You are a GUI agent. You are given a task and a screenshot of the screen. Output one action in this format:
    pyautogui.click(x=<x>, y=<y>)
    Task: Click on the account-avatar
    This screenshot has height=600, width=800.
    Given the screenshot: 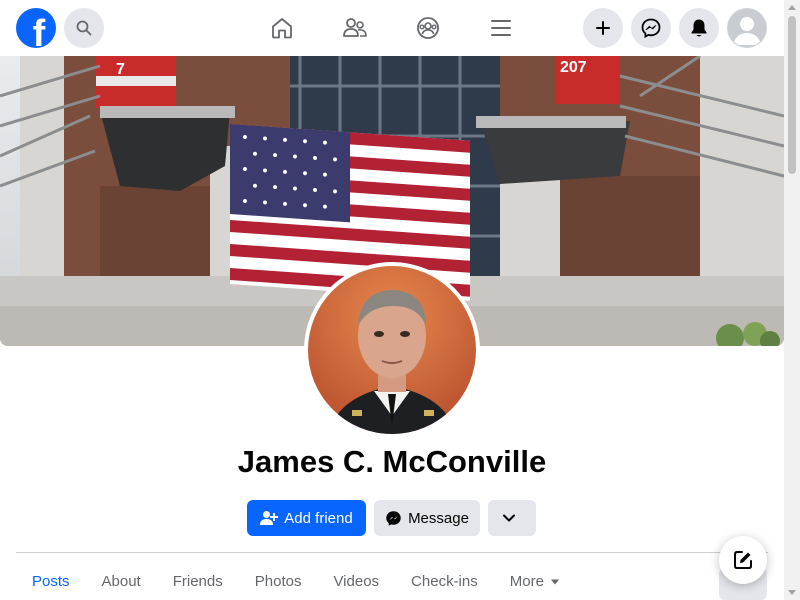 What is the action you would take?
    pyautogui.click(x=747, y=28)
    